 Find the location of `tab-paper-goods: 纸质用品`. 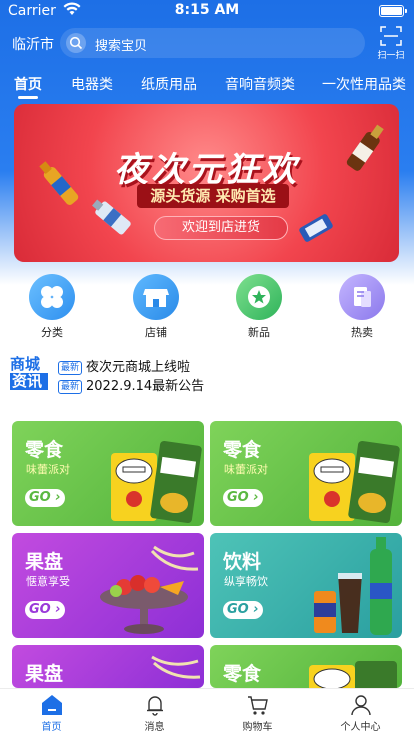

tab-paper-goods: 纸质用品 is located at coordinates (169, 84).